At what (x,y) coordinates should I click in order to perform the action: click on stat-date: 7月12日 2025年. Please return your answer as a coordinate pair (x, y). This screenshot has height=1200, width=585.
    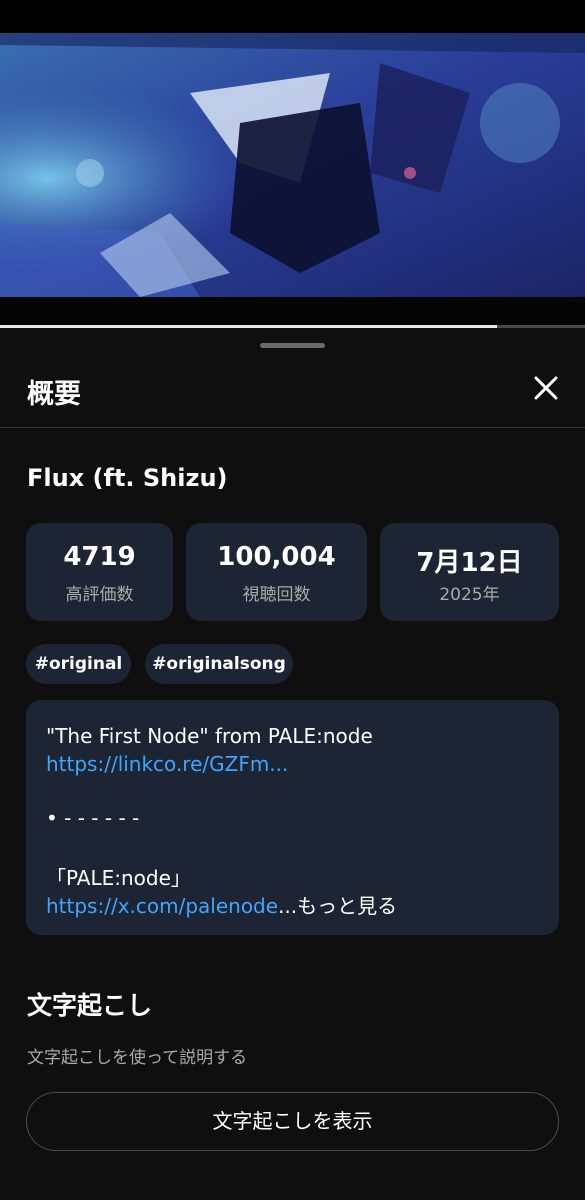
    Looking at the image, I should click on (469, 572).